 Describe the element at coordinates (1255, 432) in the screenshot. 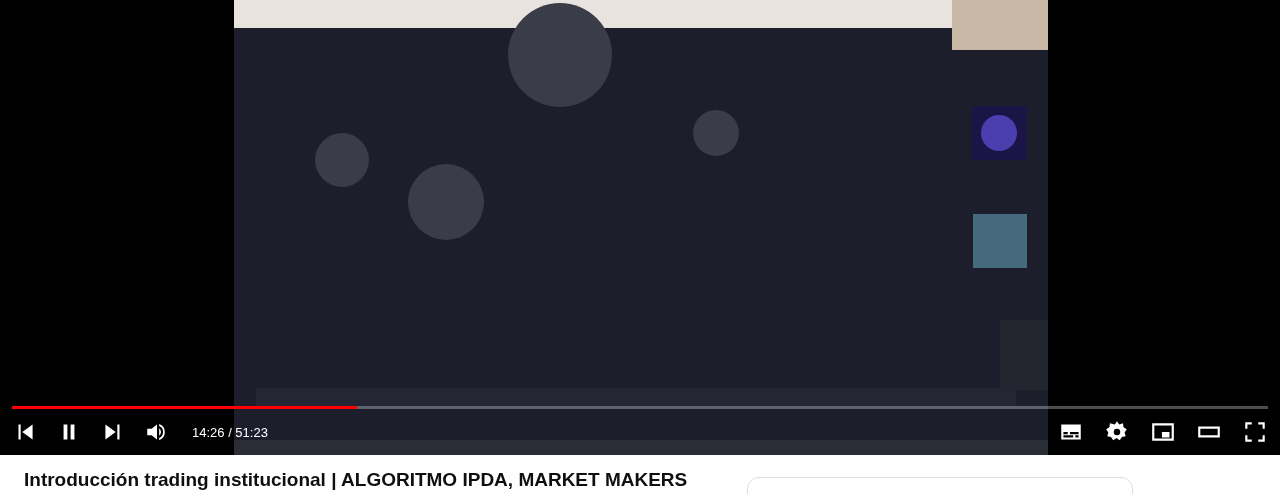

I see `fullscreen-icon` at that location.